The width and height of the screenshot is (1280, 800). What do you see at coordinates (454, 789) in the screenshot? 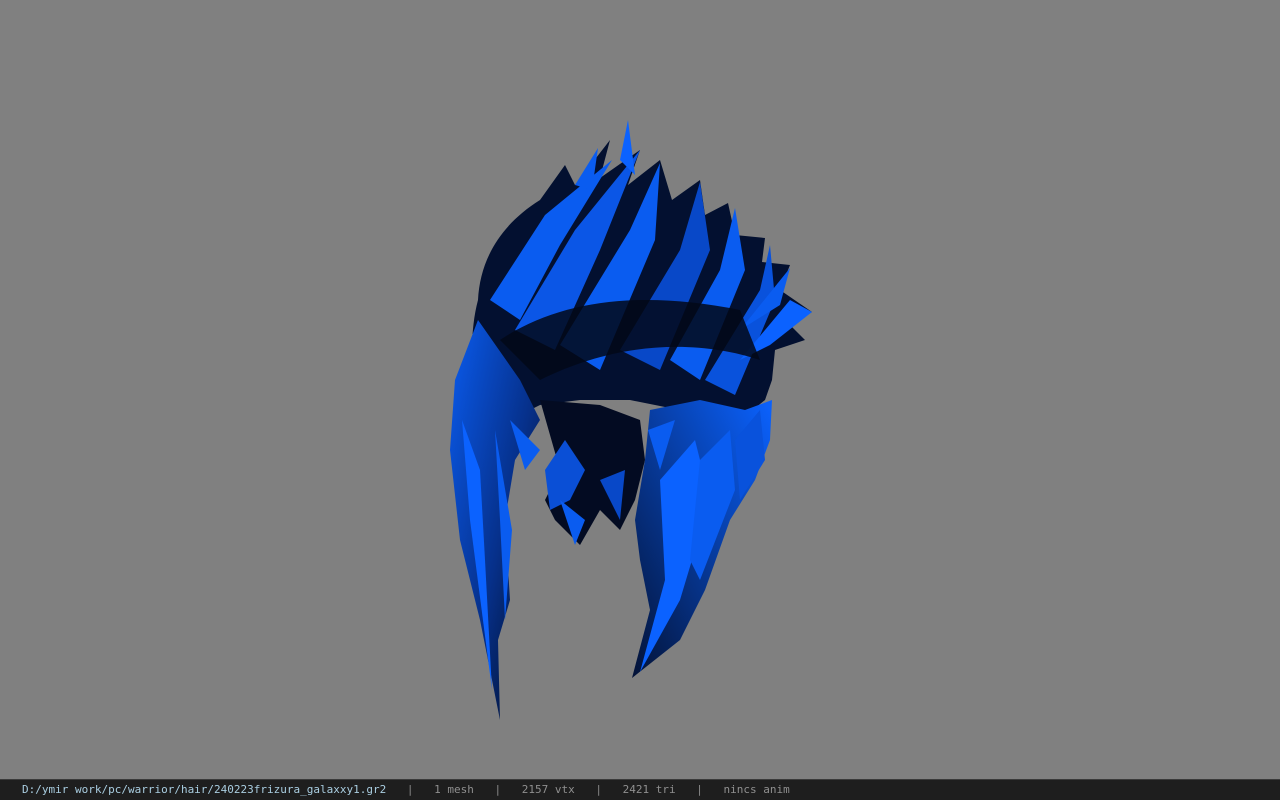
I see `mesh-count: 1 mesh` at bounding box center [454, 789].